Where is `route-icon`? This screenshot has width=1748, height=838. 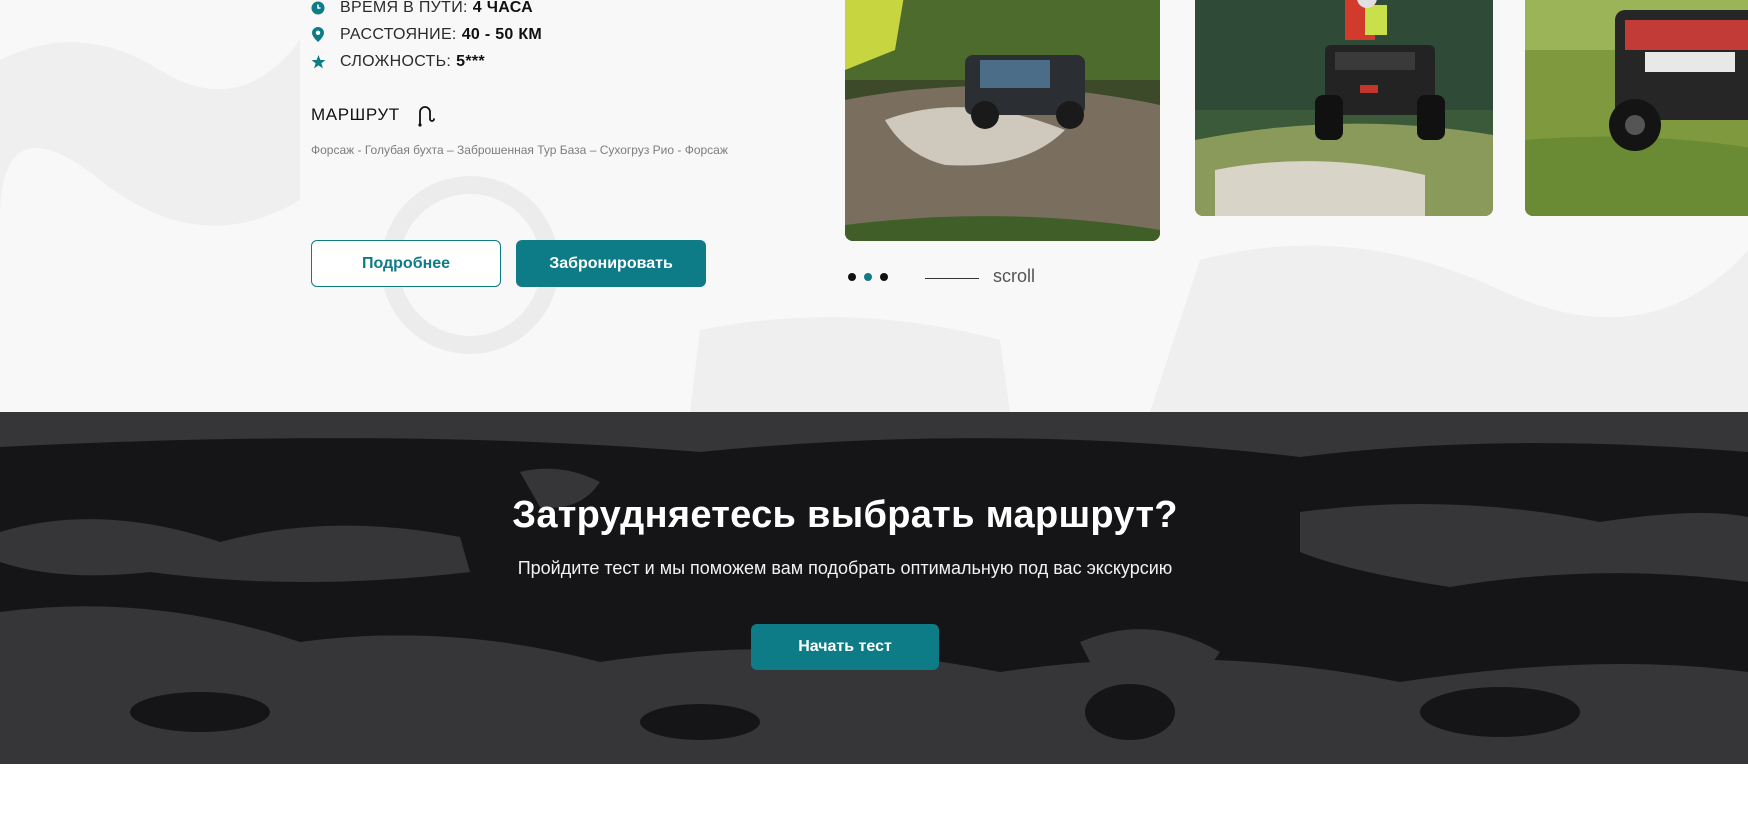
route-icon is located at coordinates (426, 115).